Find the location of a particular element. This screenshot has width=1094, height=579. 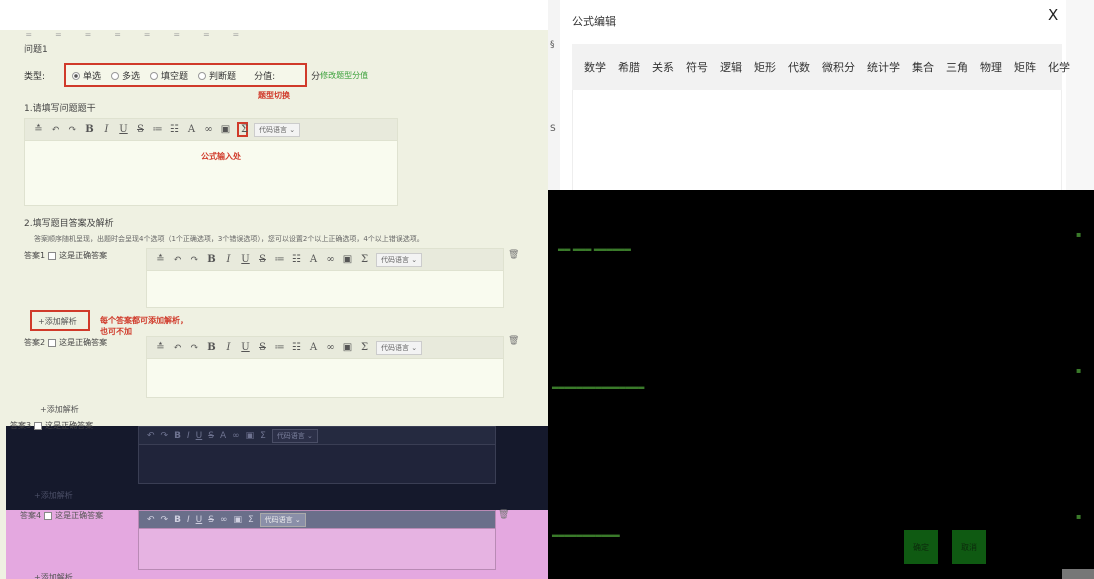

type-option-single: 单选 is located at coordinates (86, 75).